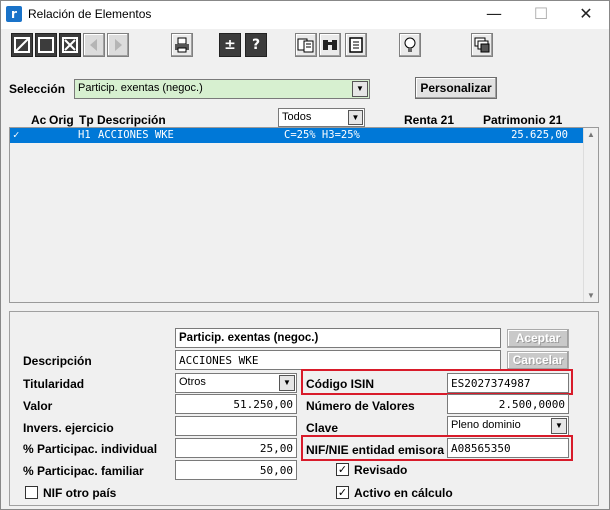 The image size is (610, 510). Describe the element at coordinates (192, 382) in the screenshot. I see `titularidad-value: Otros` at that location.